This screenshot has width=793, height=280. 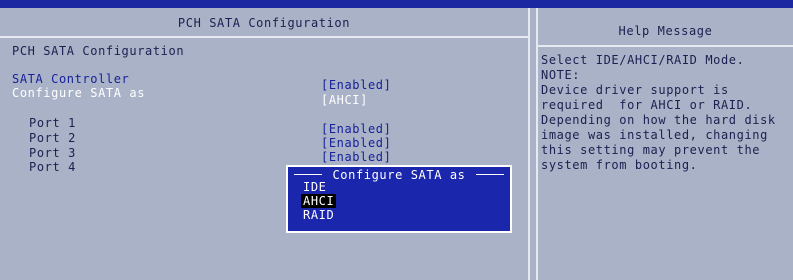 What do you see at coordinates (658, 120) in the screenshot?
I see `help-line: Depending on how the hard disk` at bounding box center [658, 120].